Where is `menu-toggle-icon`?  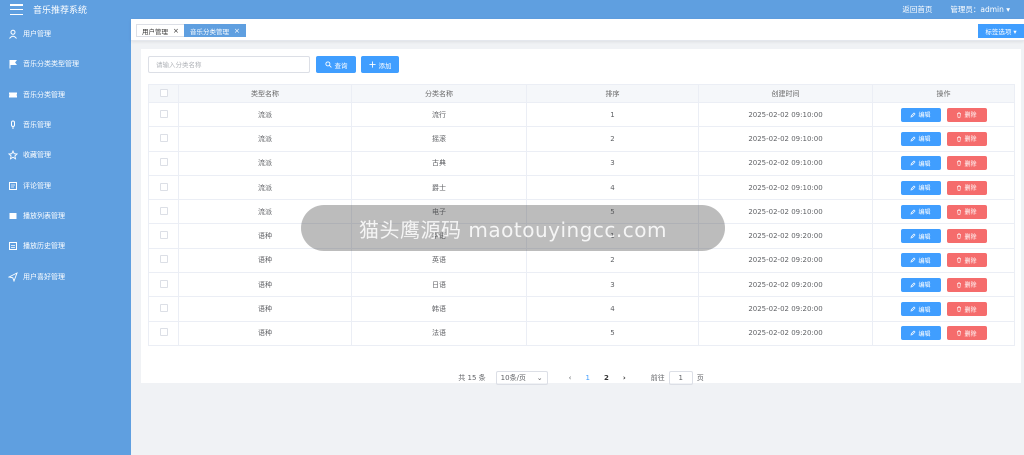
menu-toggle-icon is located at coordinates (16, 9).